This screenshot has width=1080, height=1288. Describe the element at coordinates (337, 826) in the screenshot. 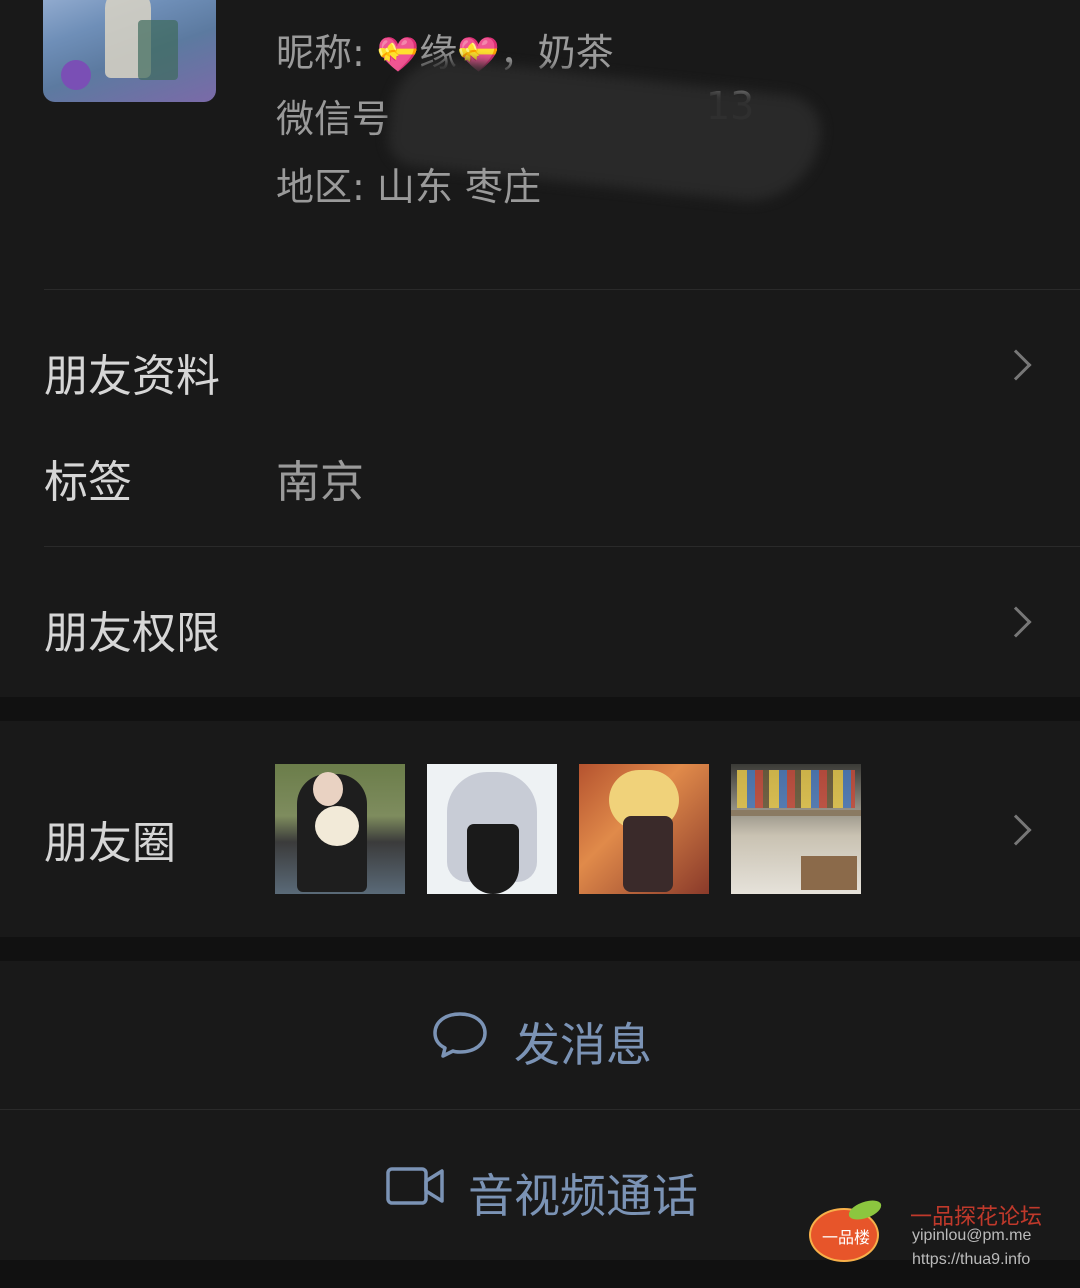

I see `thumbnail-dog` at that location.